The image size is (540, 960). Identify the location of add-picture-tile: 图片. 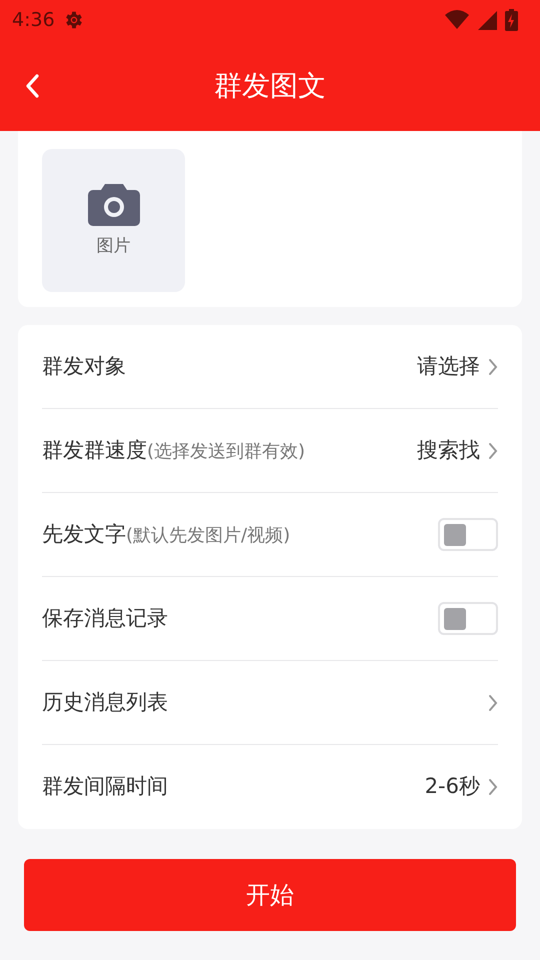
(113, 220).